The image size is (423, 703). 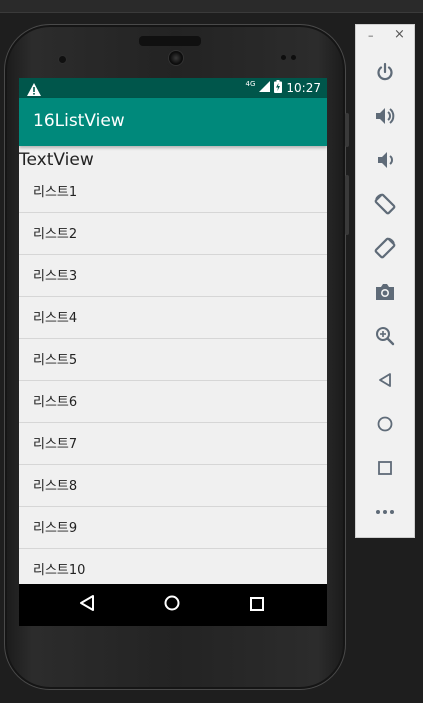 What do you see at coordinates (79, 121) in the screenshot?
I see `app-title: 16ListView` at bounding box center [79, 121].